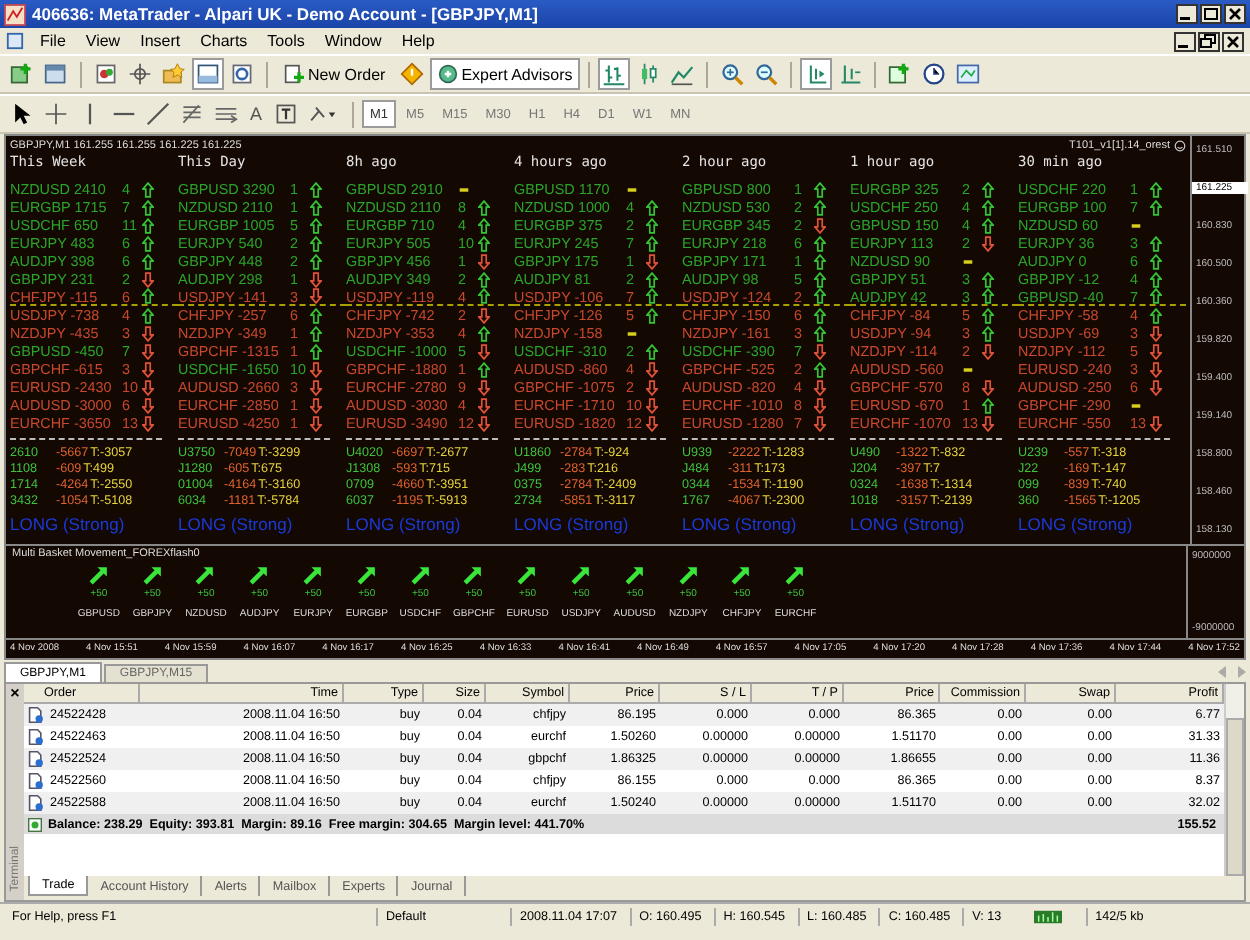 The width and height of the screenshot is (1250, 940). I want to click on alert-icon, so click(411, 74).